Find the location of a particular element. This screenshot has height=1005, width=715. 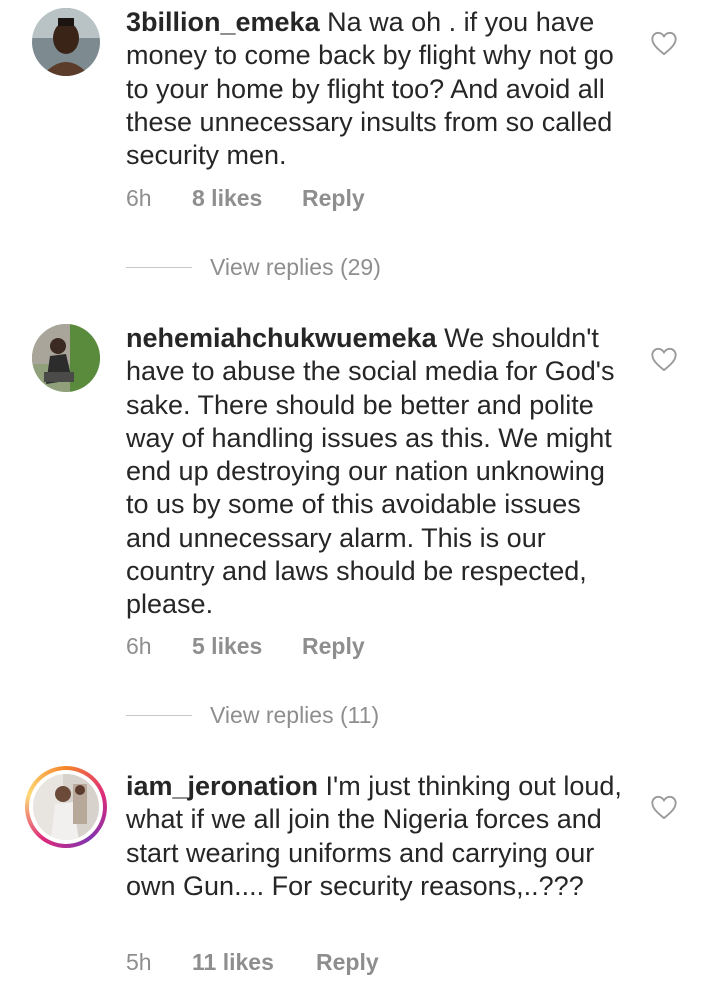

likes-count: 11 likes is located at coordinates (254, 962).